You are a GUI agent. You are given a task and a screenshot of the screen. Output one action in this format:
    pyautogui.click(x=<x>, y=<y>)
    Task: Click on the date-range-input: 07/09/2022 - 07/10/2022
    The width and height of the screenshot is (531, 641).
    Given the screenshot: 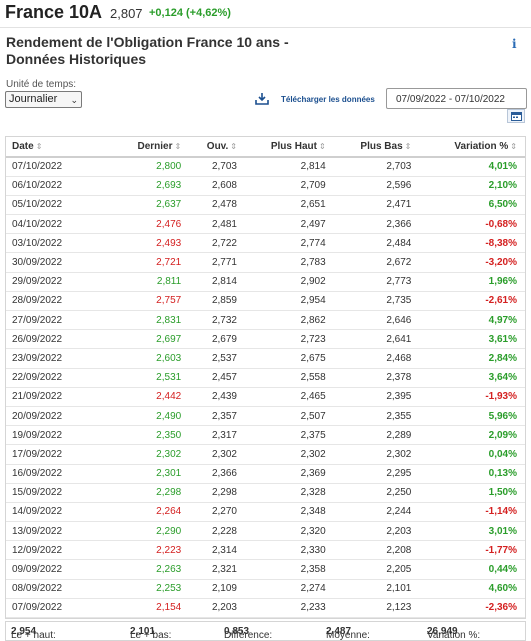 What is the action you would take?
    pyautogui.click(x=456, y=98)
    